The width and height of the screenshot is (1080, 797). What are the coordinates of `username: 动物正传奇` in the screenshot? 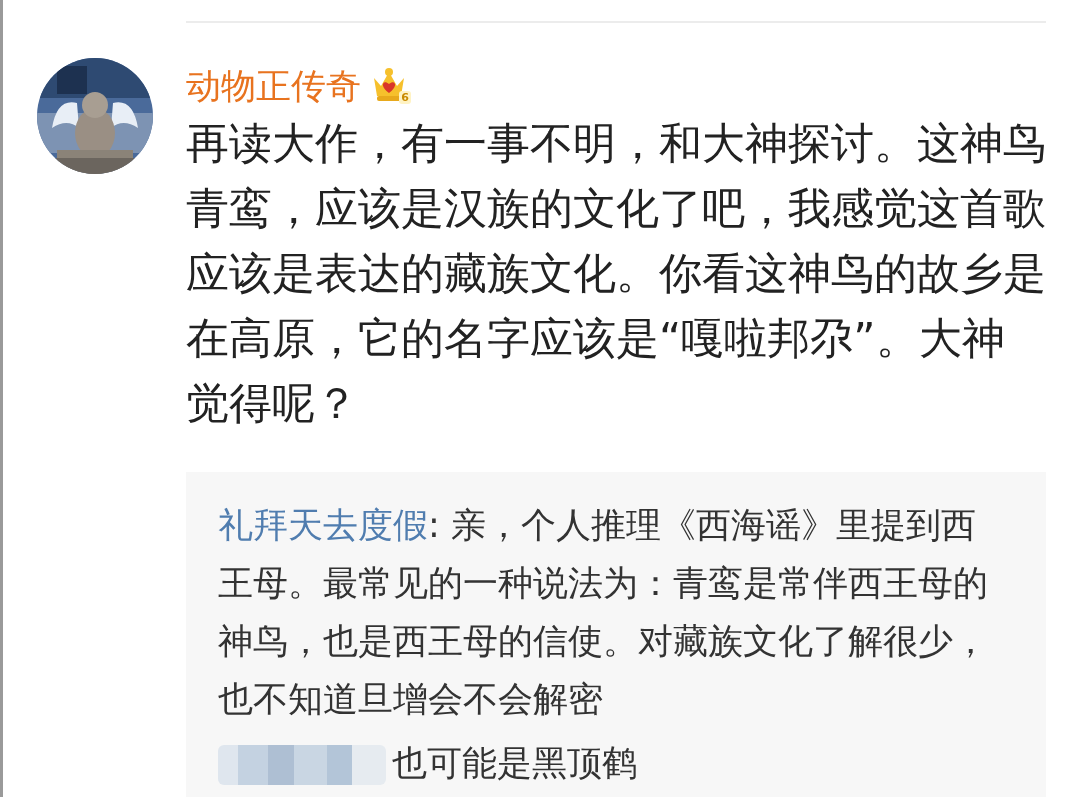 It's located at (273, 86).